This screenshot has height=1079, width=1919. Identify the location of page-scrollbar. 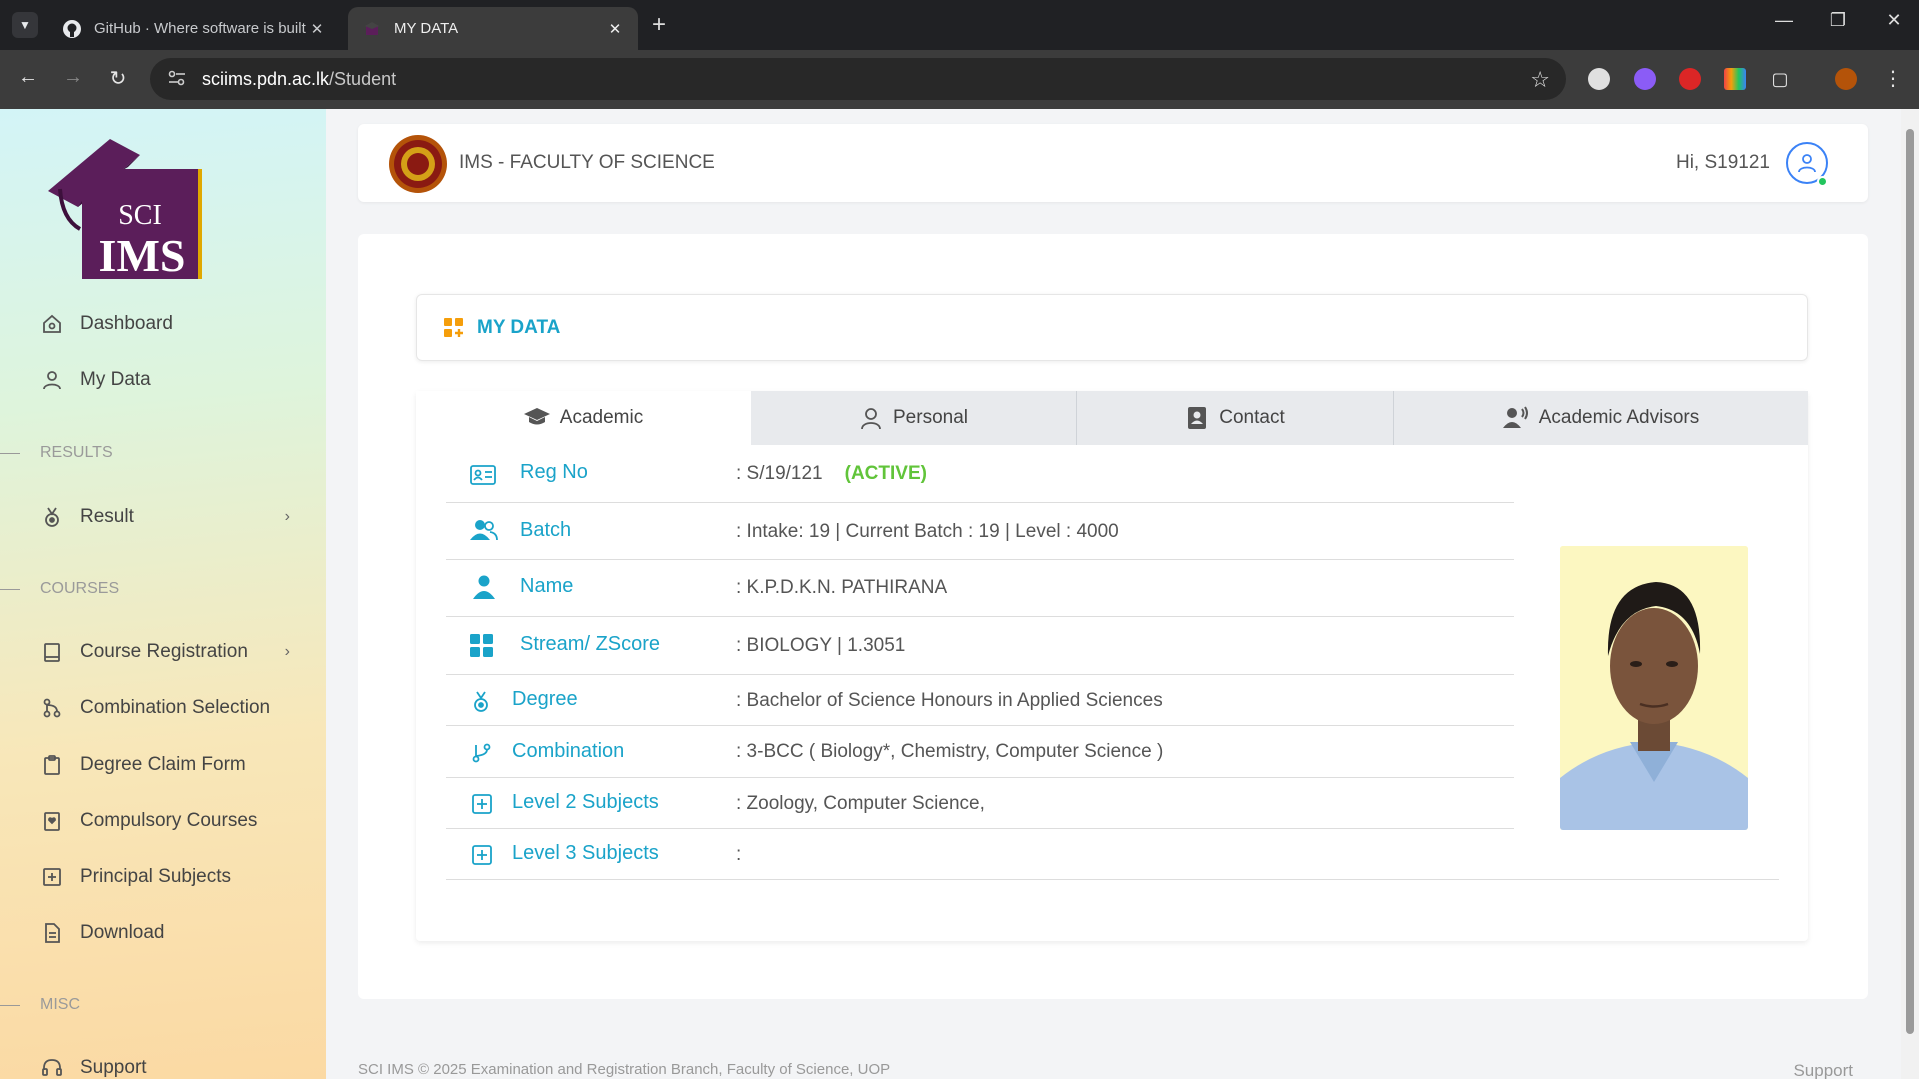
(1910, 594).